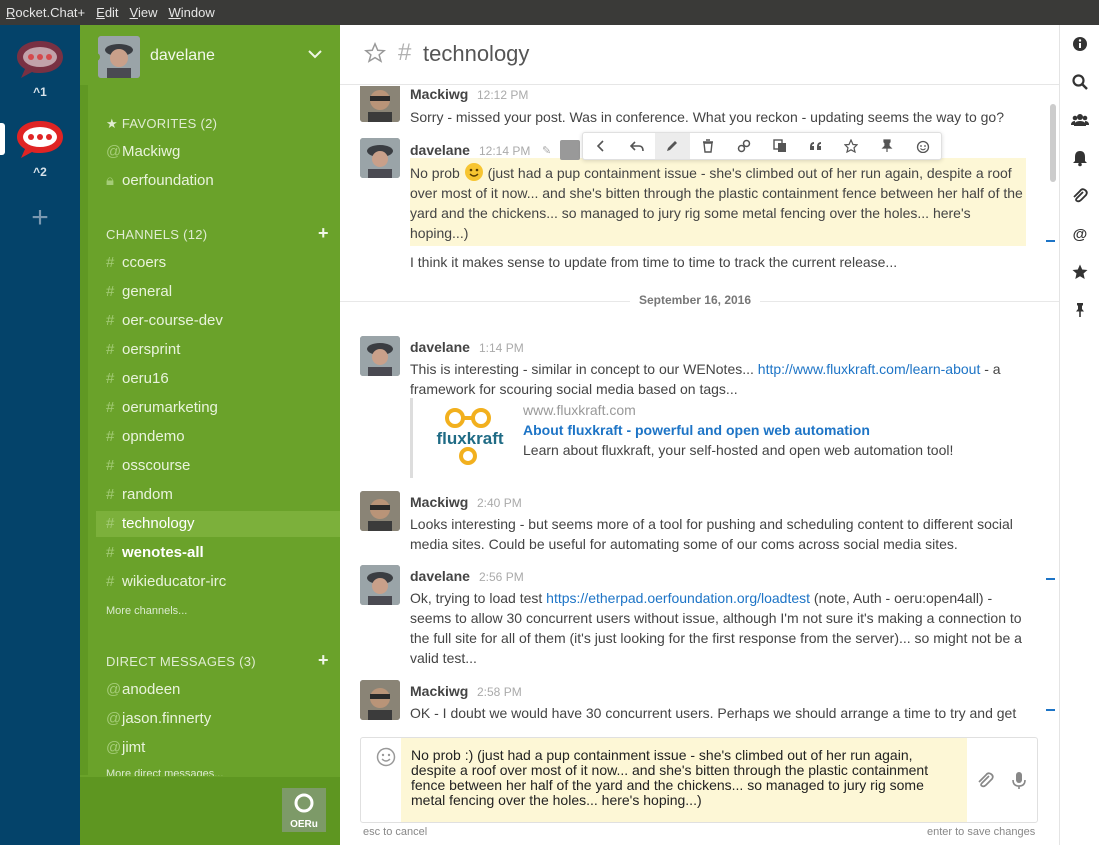  What do you see at coordinates (386, 757) in the screenshot?
I see `emoji-picker-icon` at bounding box center [386, 757].